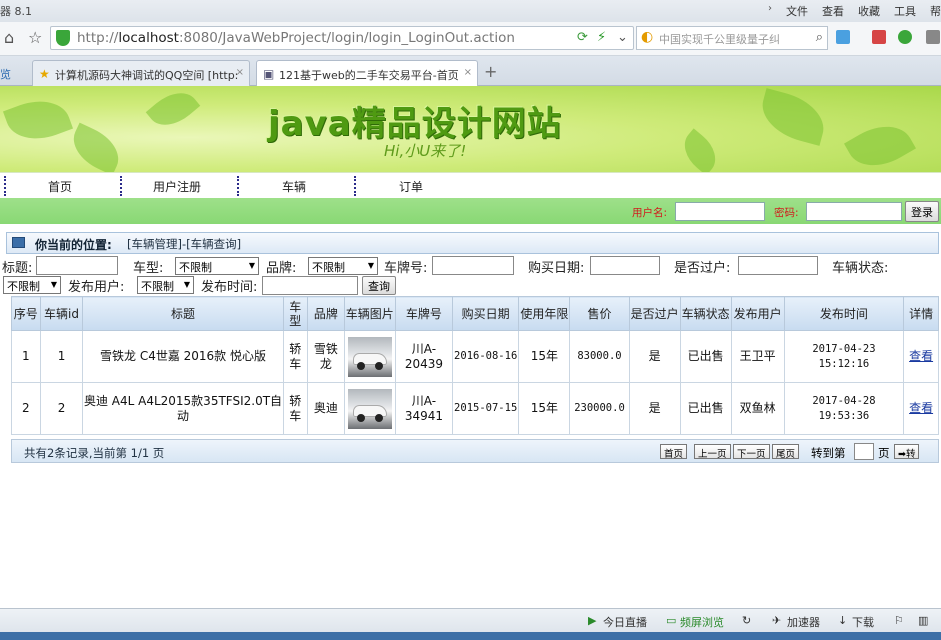 This screenshot has height=640, width=941. I want to click on reader-icon, so click(879, 37).